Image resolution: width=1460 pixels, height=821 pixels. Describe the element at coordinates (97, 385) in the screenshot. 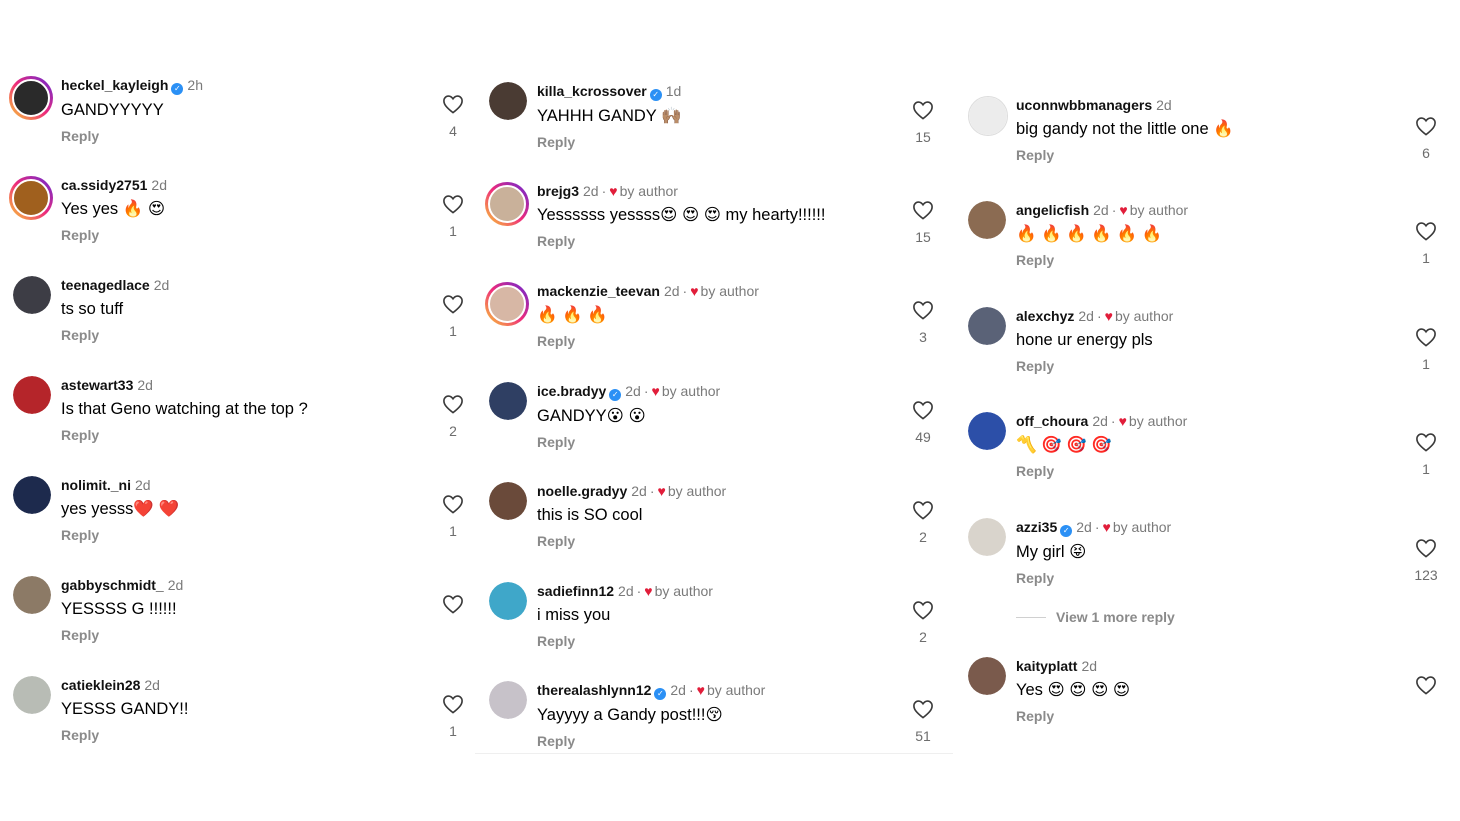

I see `username: astewart33` at that location.